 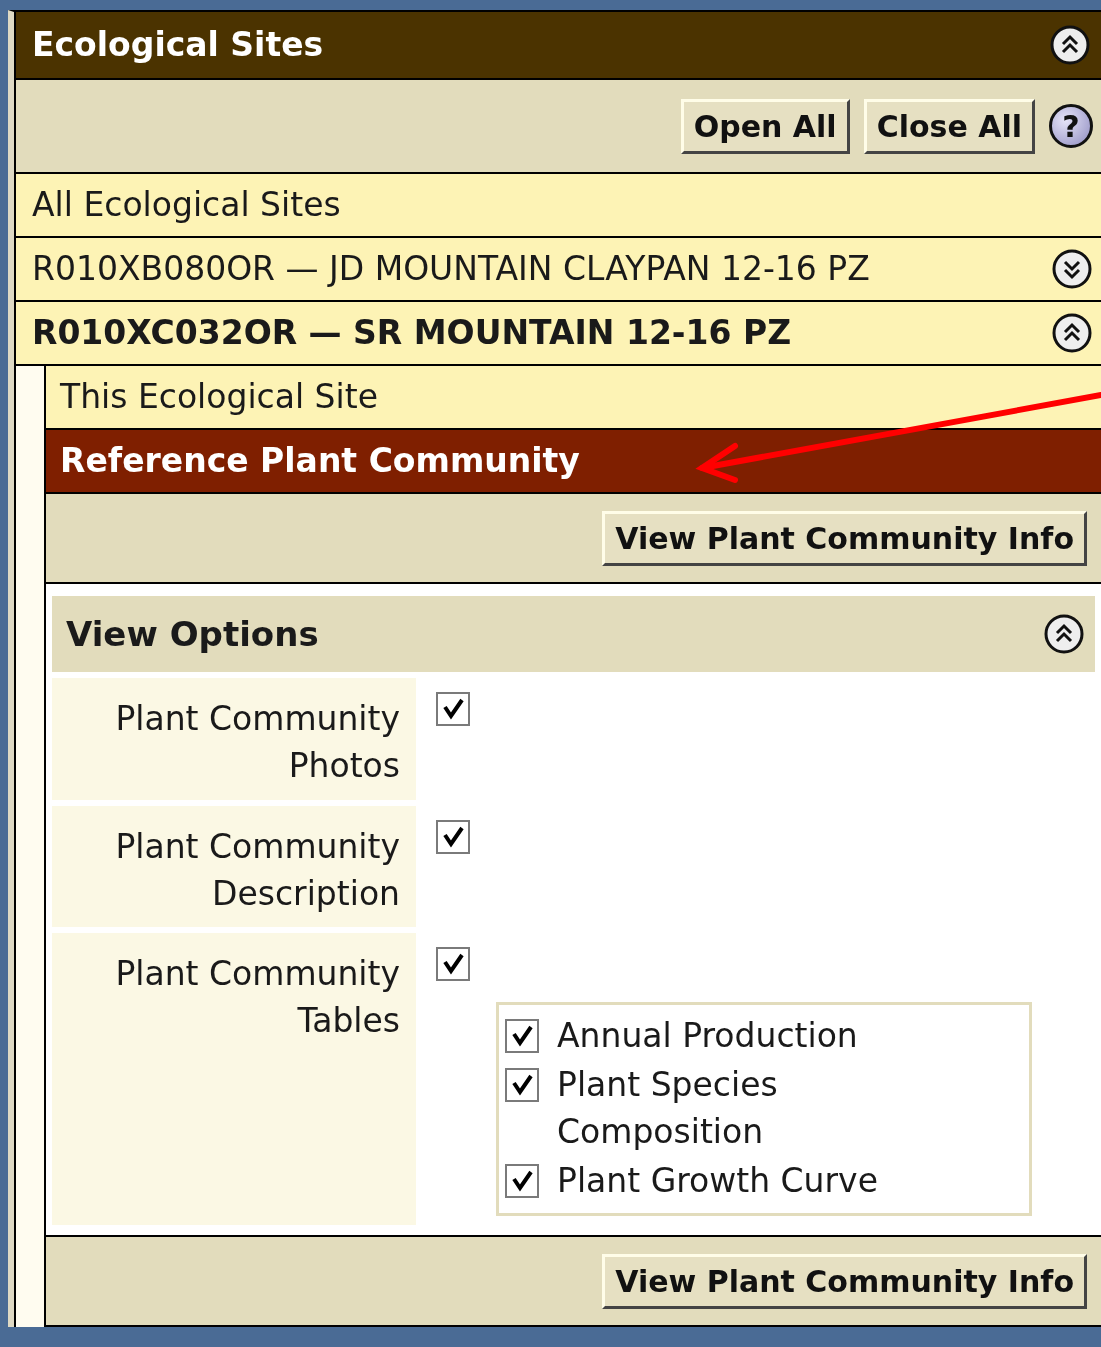 I want to click on detail-tab: Reference Plant Community, so click(x=573, y=462).